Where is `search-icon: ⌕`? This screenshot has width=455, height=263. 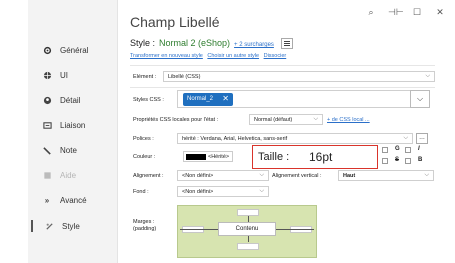
search-icon: ⌕ is located at coordinates (371, 12).